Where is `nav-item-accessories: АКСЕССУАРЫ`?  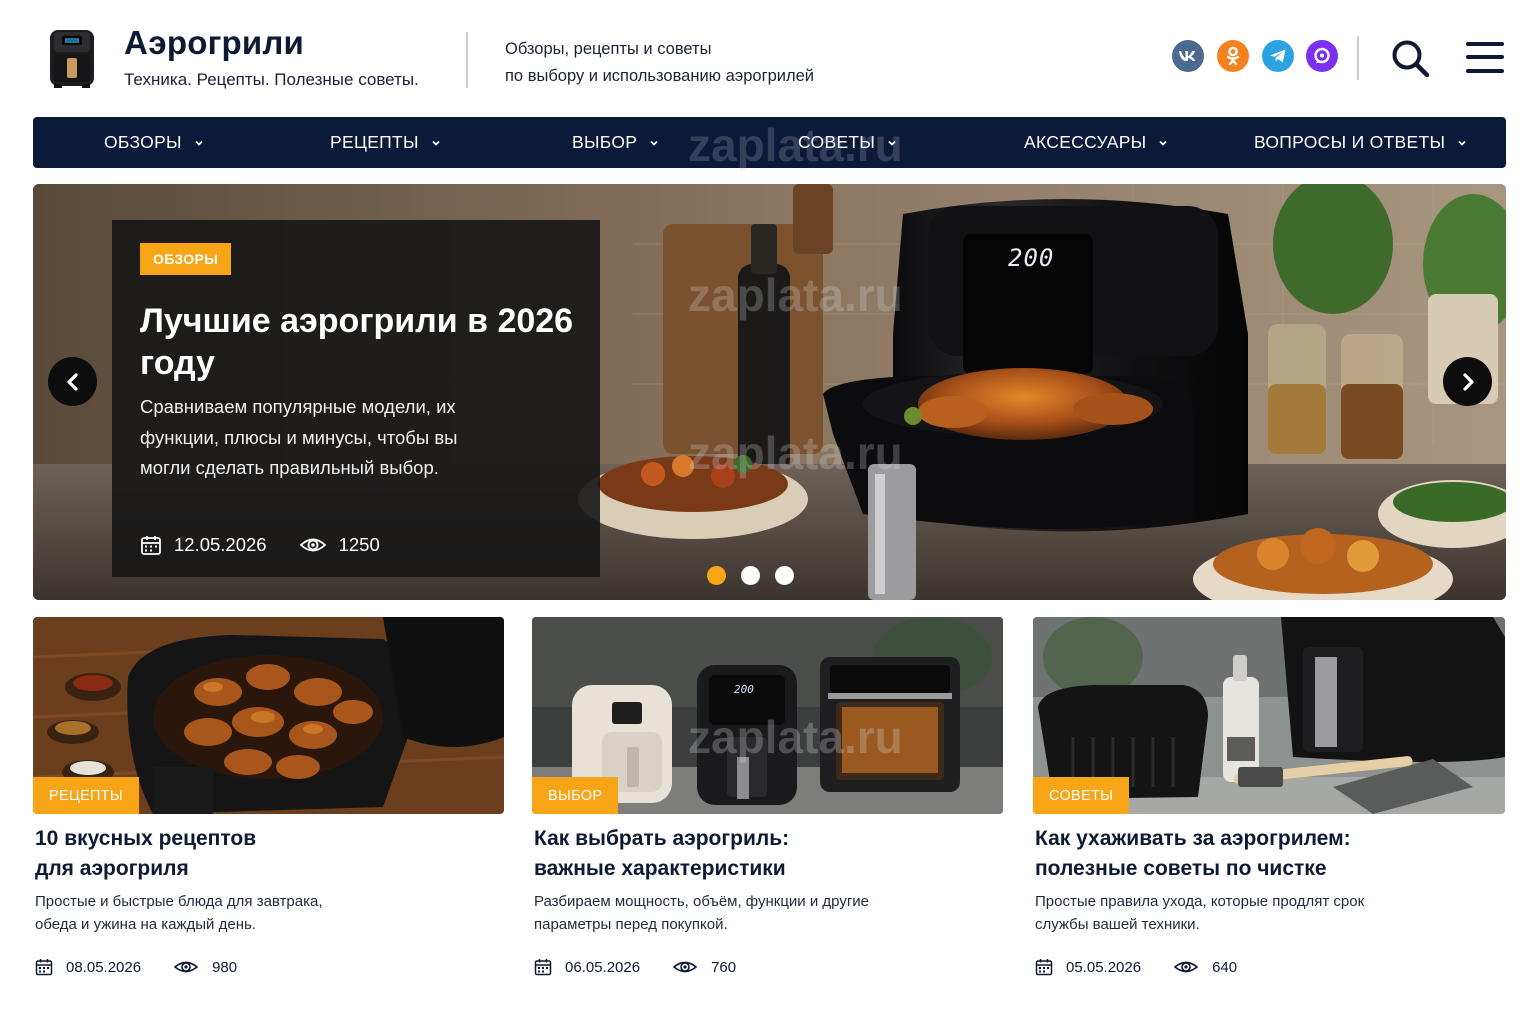
nav-item-accessories: АКСЕССУАРЫ is located at coordinates (1096, 142).